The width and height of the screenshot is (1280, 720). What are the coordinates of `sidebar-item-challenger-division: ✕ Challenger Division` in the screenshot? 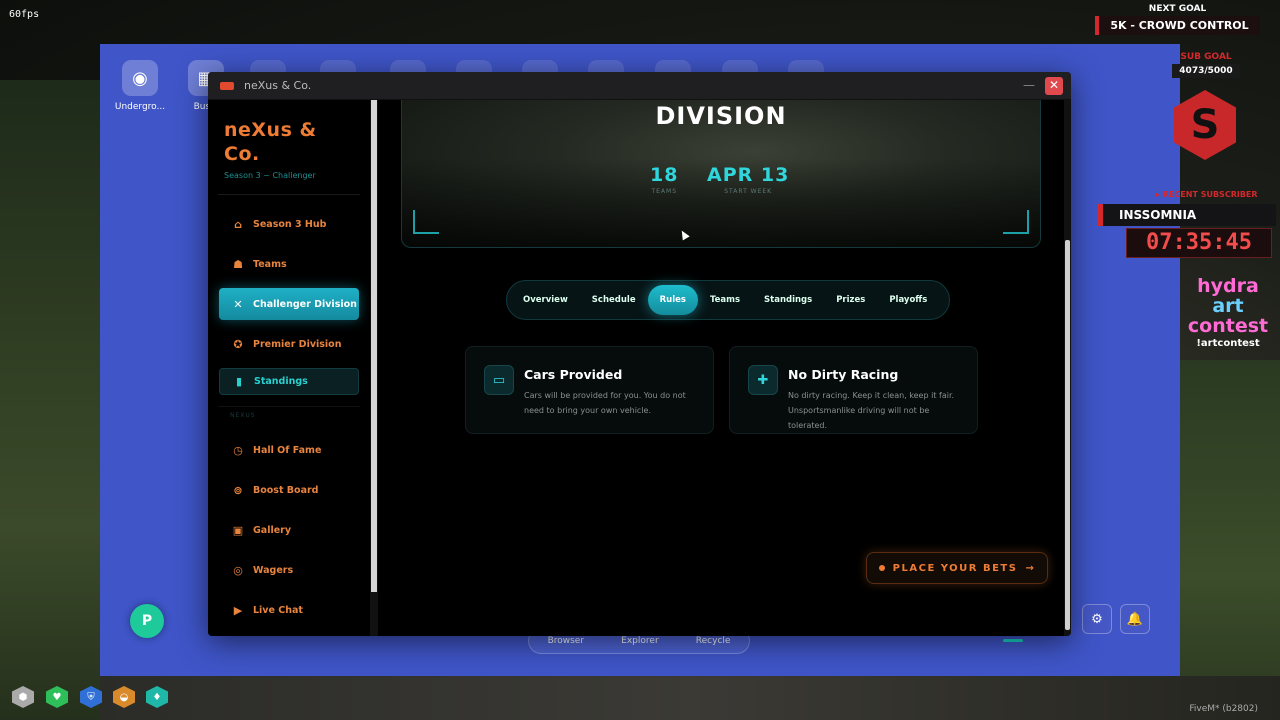 It's located at (289, 304).